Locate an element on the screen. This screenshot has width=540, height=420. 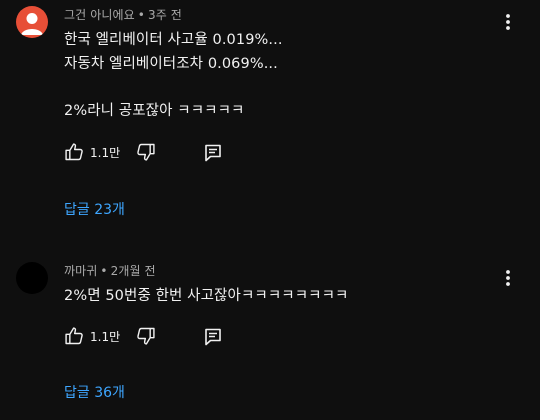
comment-author: 그건 아니에요 is located at coordinates (99, 15).